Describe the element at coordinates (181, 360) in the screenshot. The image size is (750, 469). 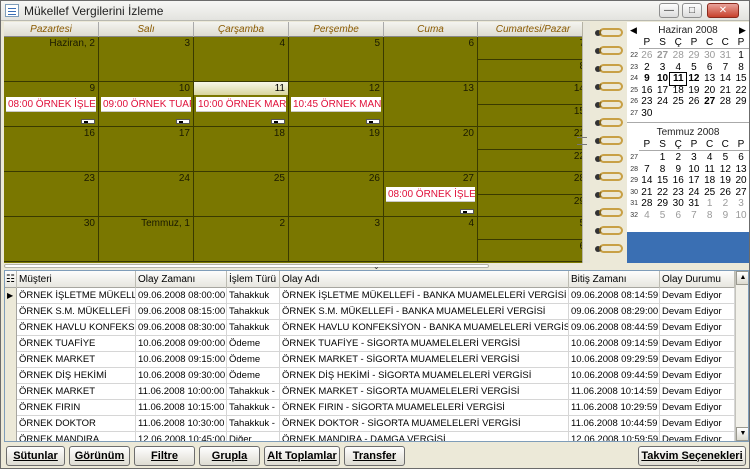
I see `table-cell: 10.06.2008 09:15:00` at that location.